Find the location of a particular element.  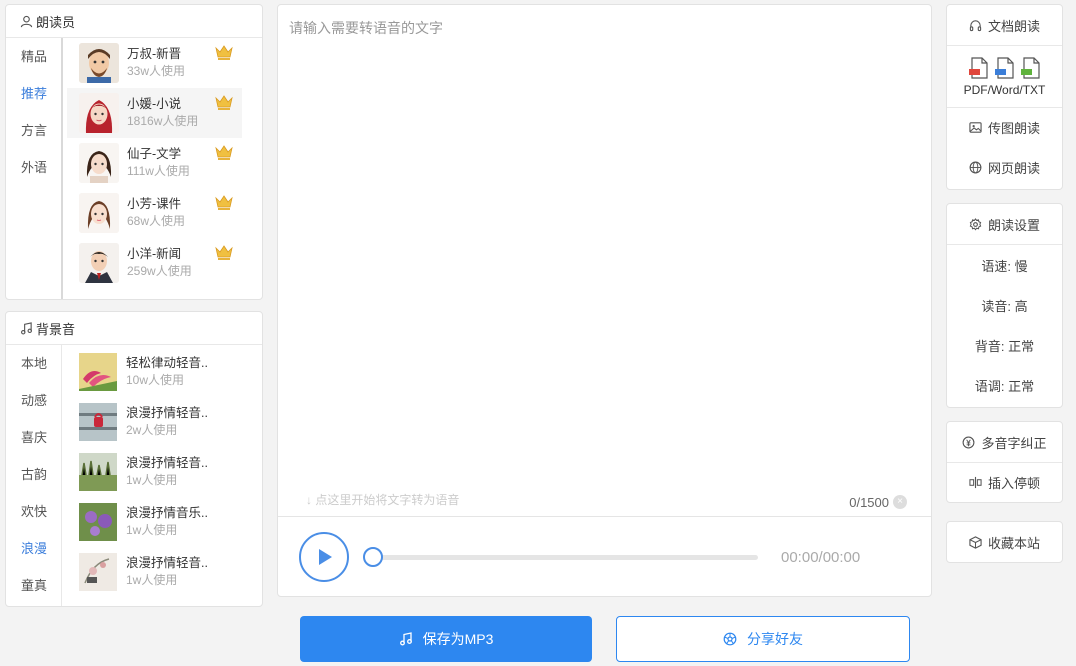

insert-pause-label: 插入停顿 is located at coordinates (1013, 483).